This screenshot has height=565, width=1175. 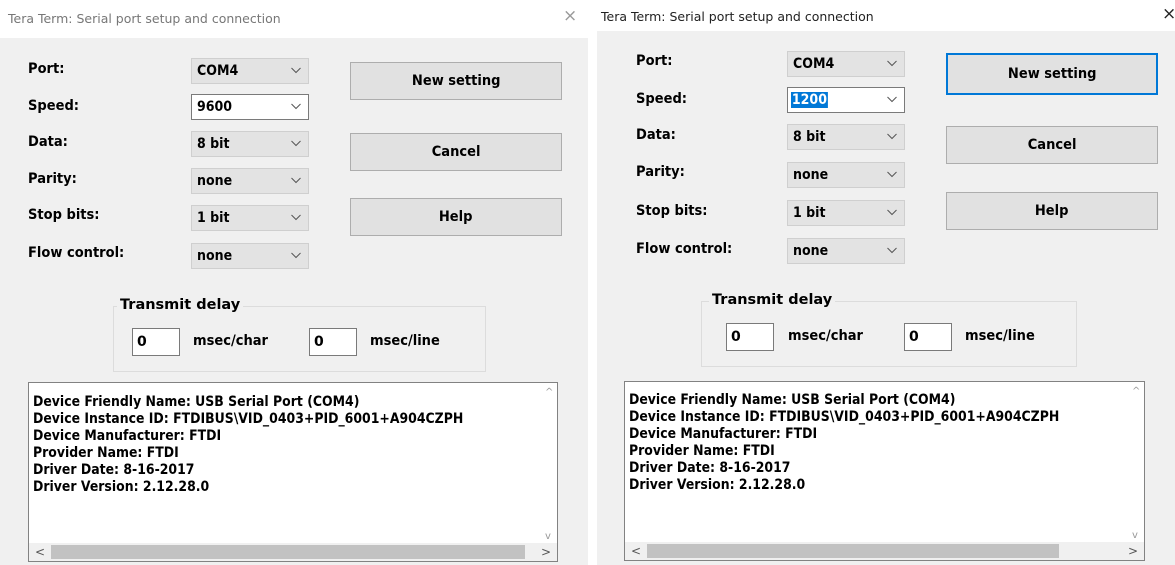 I want to click on speed-value: 1200, so click(x=809, y=100).